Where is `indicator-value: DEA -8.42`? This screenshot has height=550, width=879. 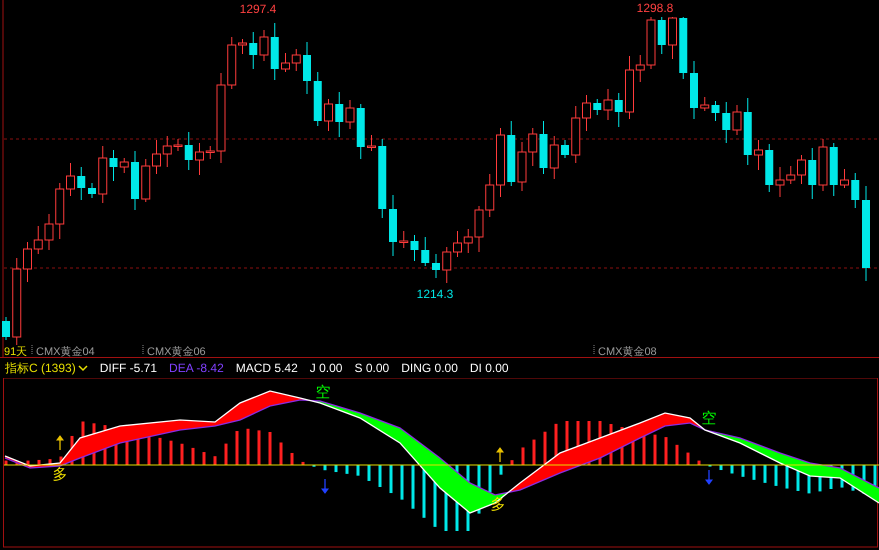
indicator-value: DEA -8.42 is located at coordinates (196, 368).